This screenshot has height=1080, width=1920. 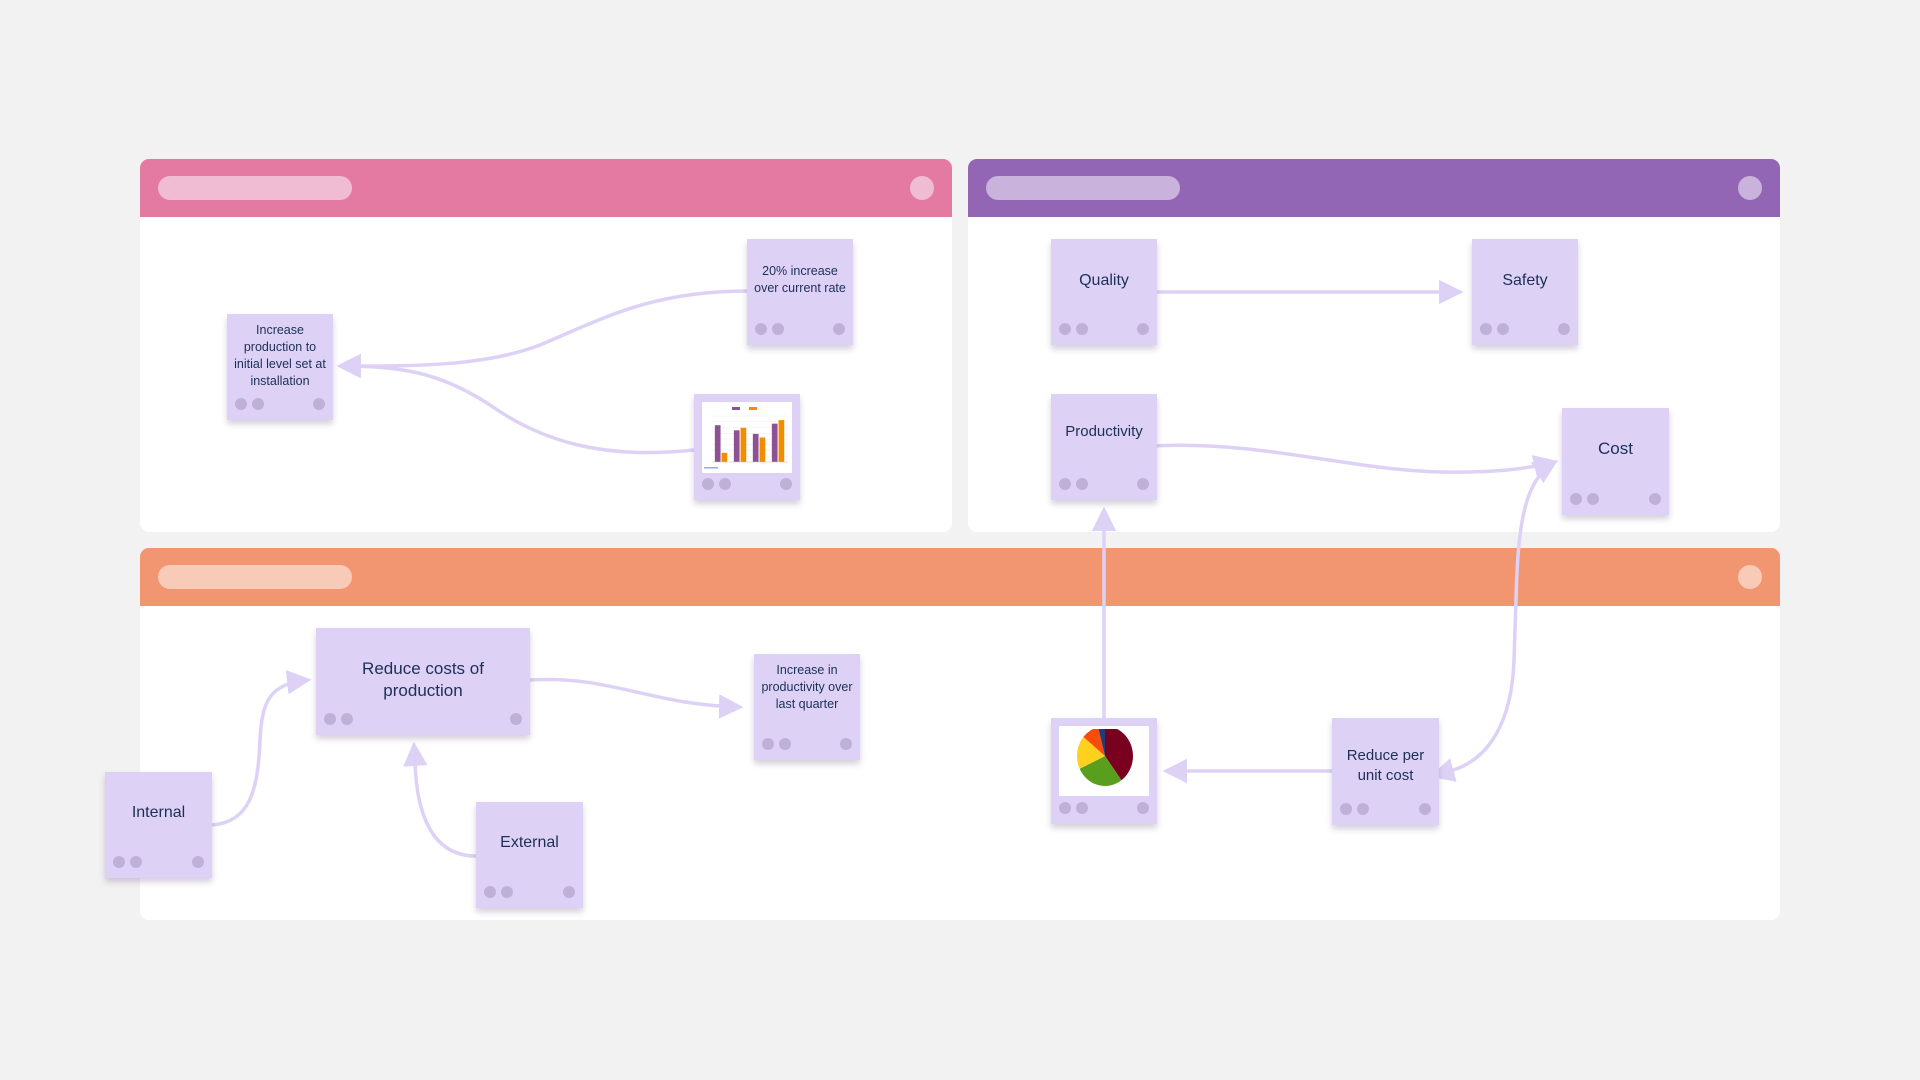 I want to click on pie-chart-thumbnail, so click(x=1104, y=761).